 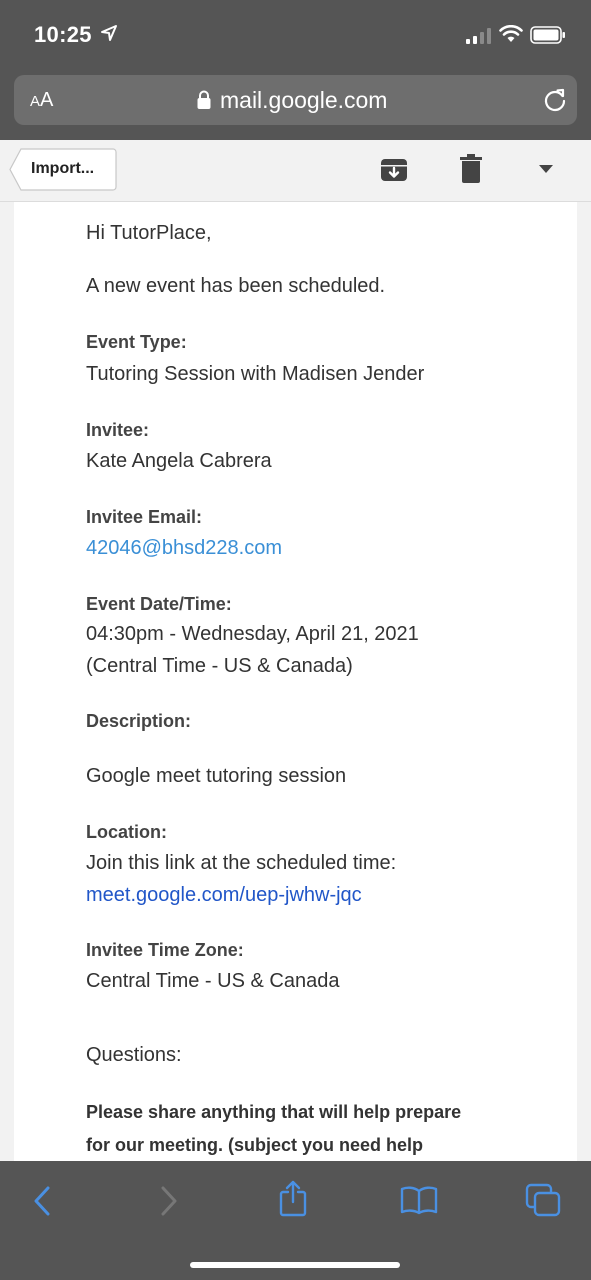 What do you see at coordinates (144, 517) in the screenshot?
I see `invitee-email-label: Invitee Email:` at bounding box center [144, 517].